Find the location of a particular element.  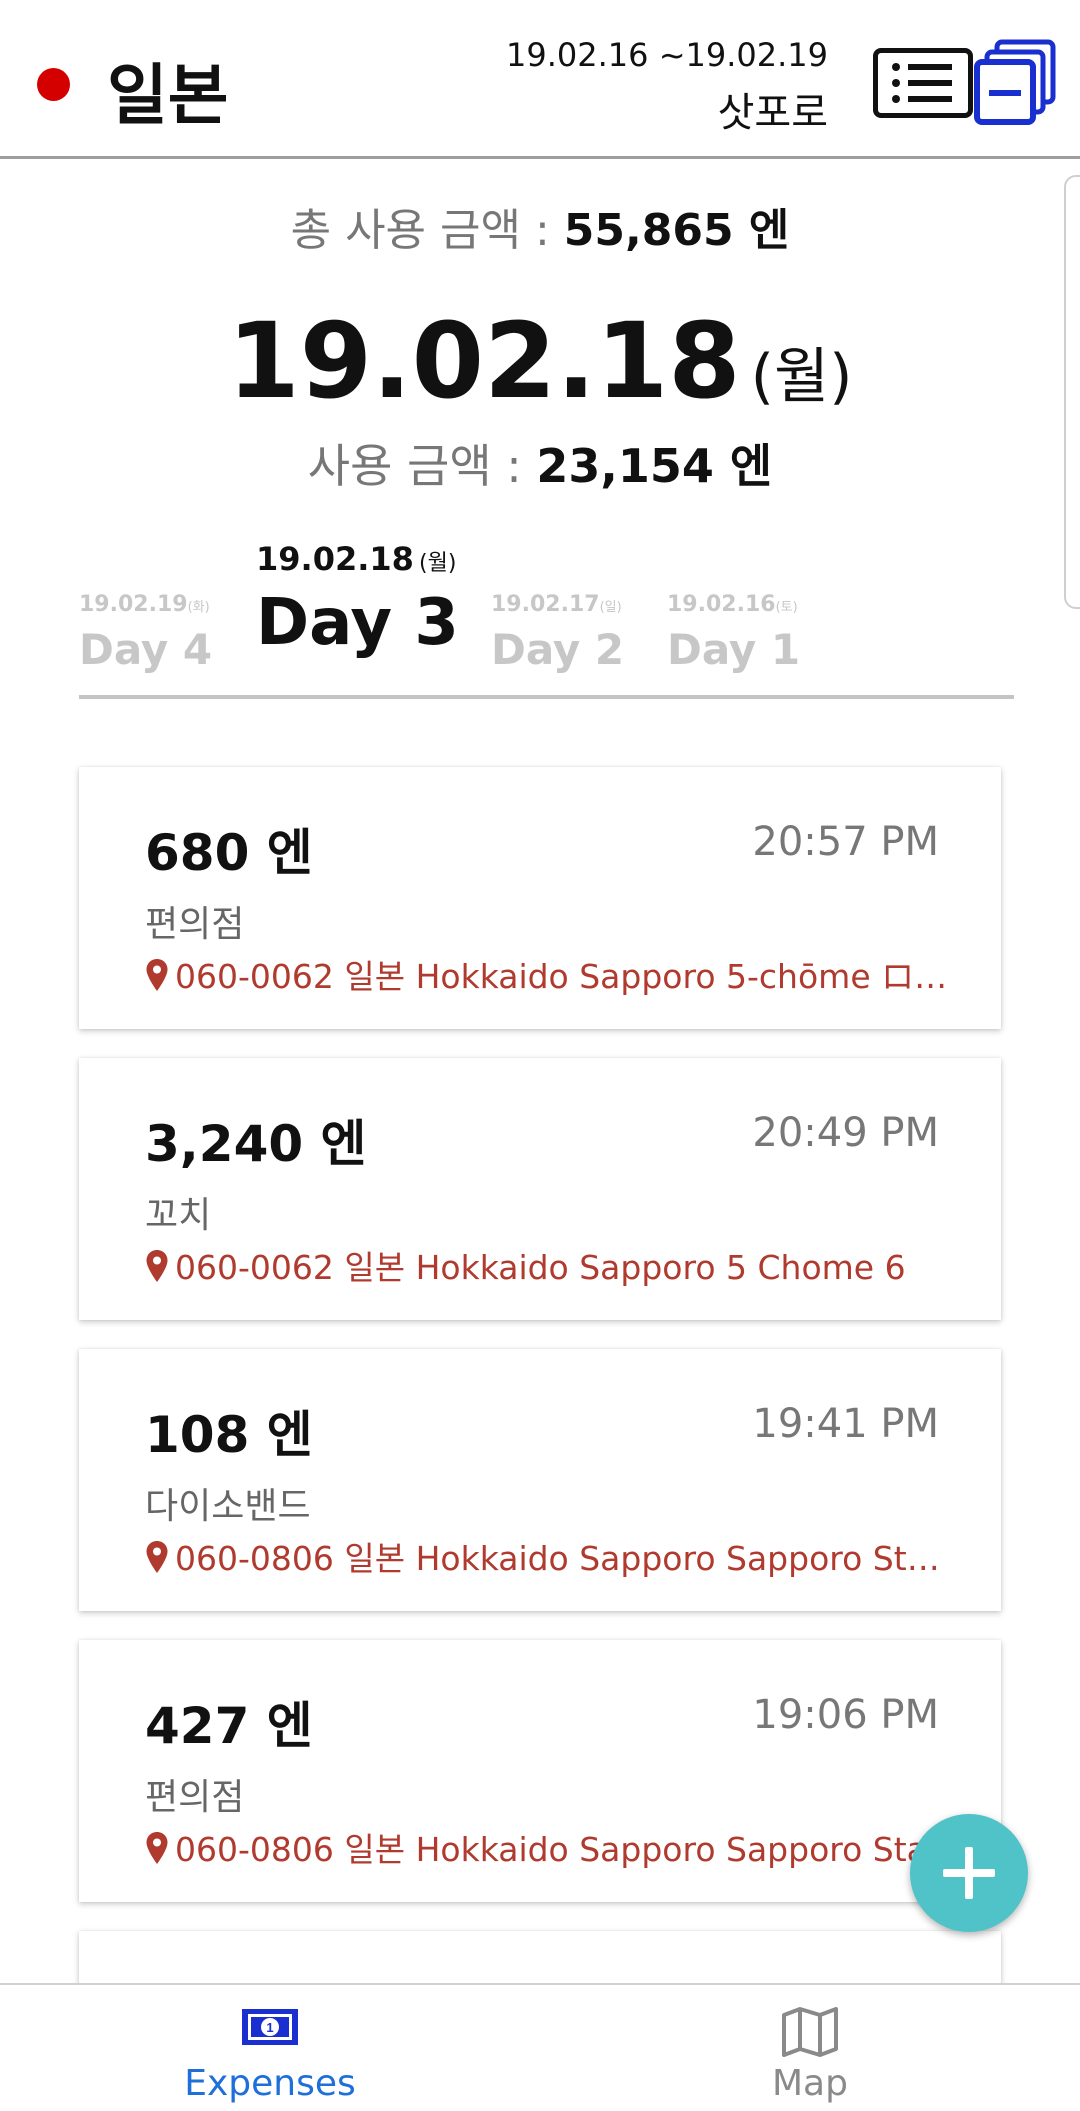

total-value: 55,865 엔 is located at coordinates (676, 230).